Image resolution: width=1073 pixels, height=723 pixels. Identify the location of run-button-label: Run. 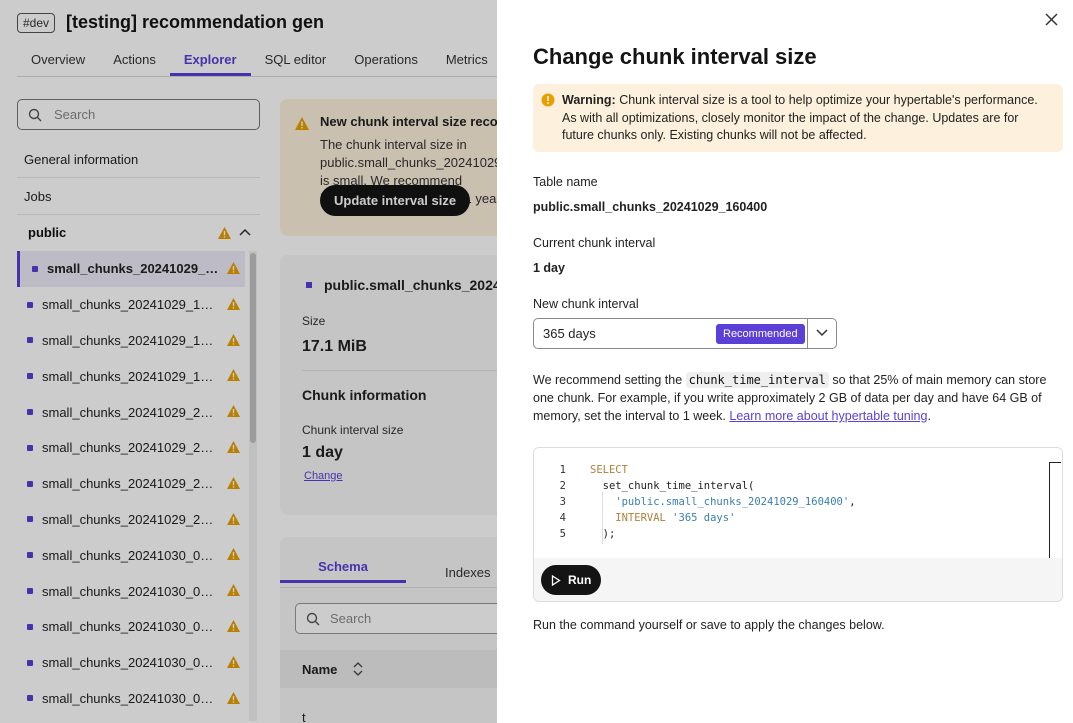
(580, 580).